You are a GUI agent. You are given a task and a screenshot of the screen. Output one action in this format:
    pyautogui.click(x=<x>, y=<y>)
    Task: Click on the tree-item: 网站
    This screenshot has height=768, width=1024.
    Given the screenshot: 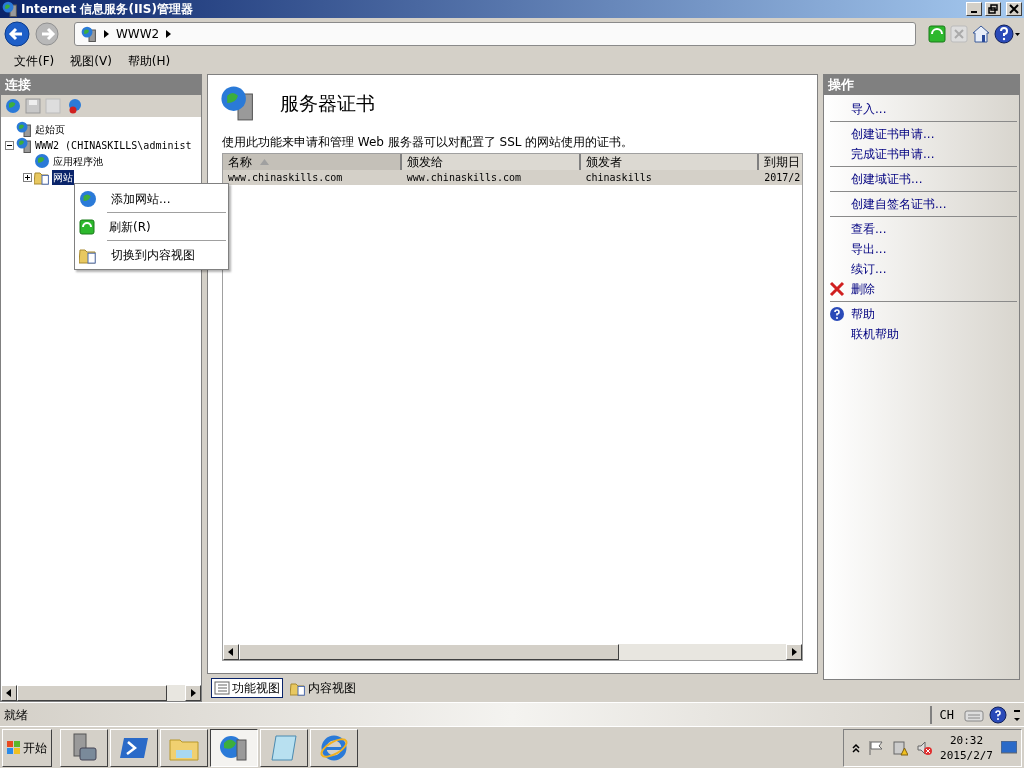 What is the action you would take?
    pyautogui.click(x=63, y=177)
    